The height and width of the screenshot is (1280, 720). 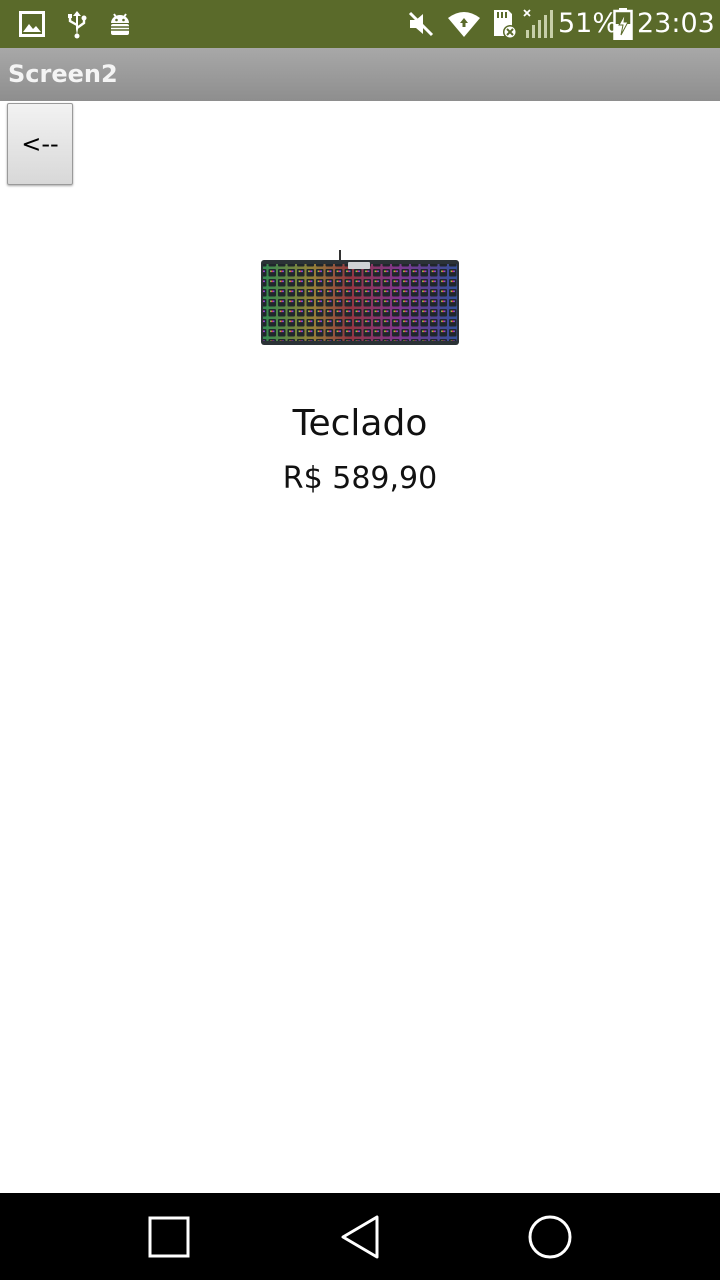 I want to click on product-price: R$ 589,90, so click(x=360, y=478).